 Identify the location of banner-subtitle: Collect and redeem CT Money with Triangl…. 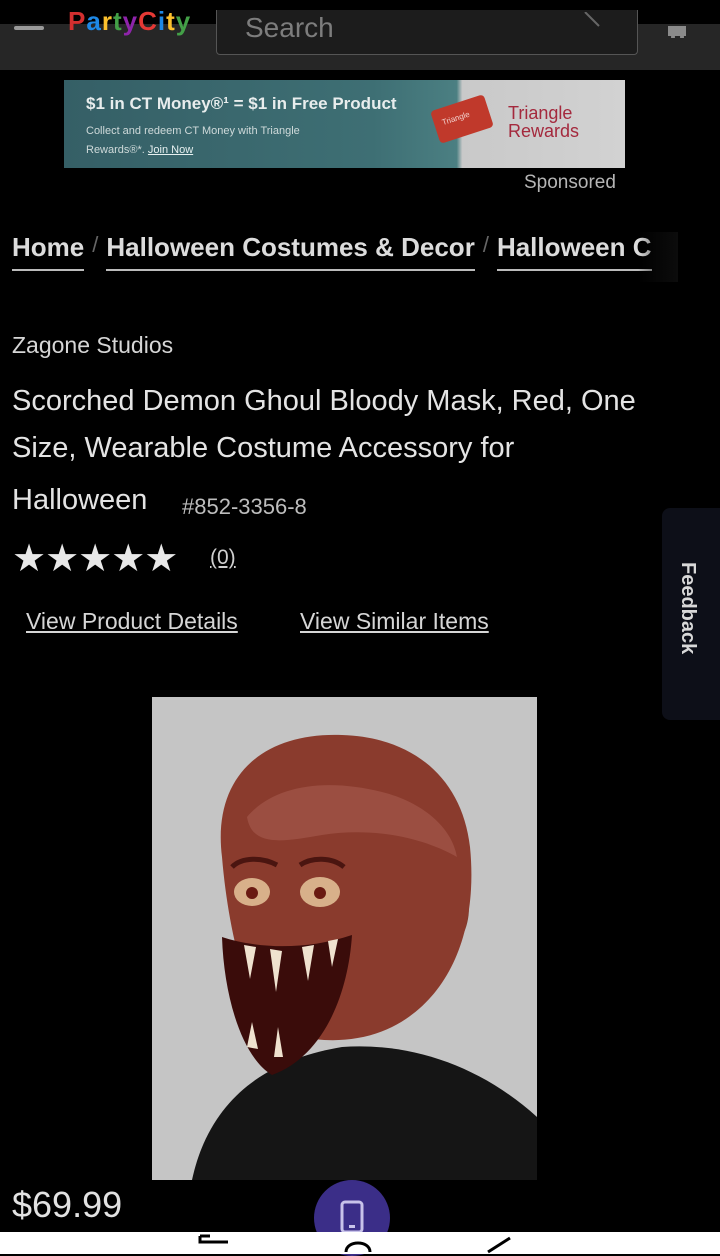
(221, 141).